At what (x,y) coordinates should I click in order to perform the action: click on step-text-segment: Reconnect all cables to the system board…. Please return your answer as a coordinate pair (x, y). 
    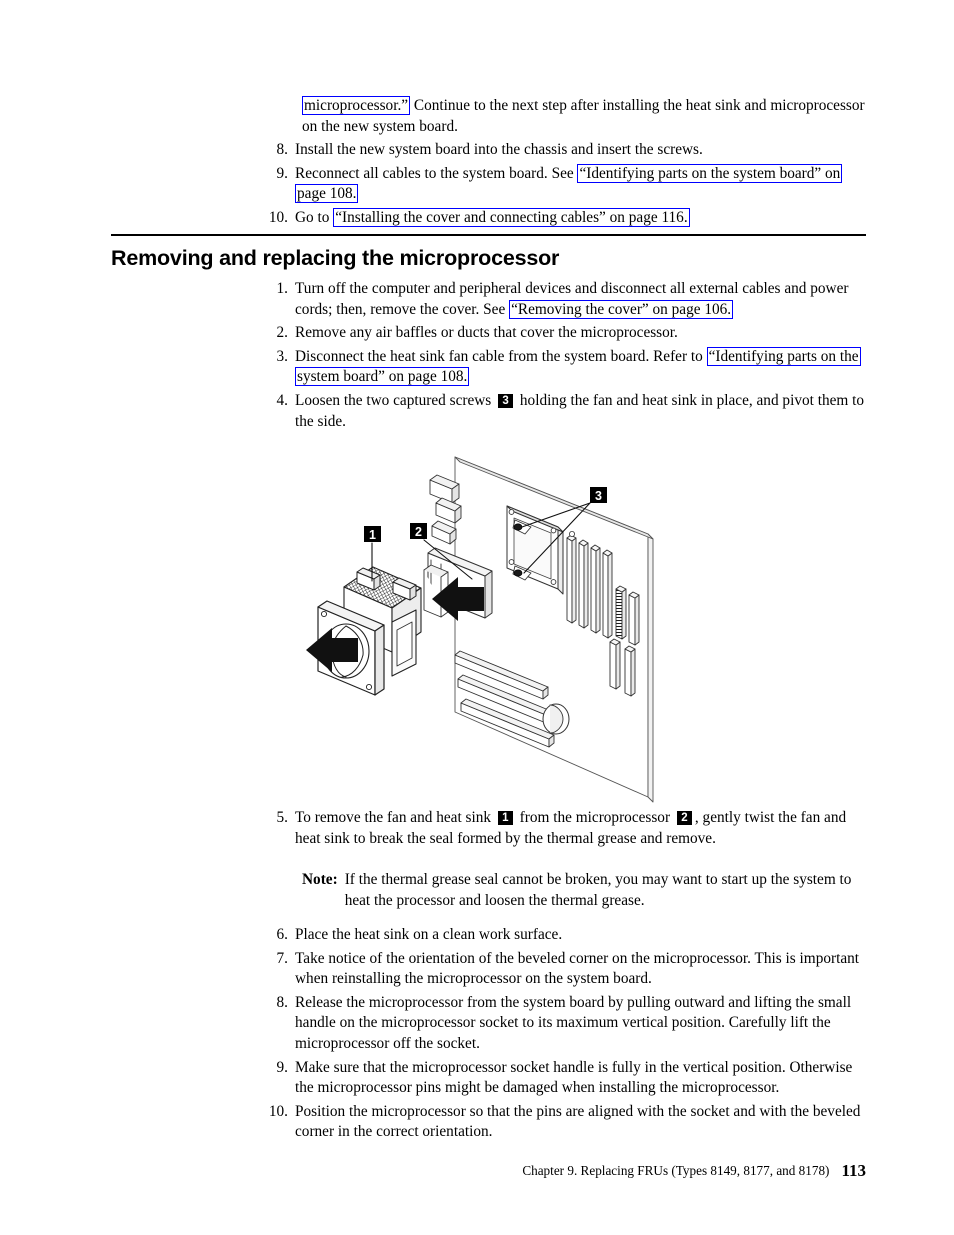
    Looking at the image, I should click on (436, 173).